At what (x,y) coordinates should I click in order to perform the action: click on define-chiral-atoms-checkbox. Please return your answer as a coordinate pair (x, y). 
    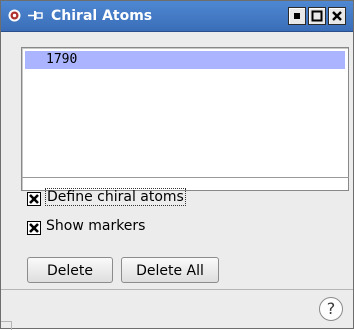
    Looking at the image, I should click on (34, 199).